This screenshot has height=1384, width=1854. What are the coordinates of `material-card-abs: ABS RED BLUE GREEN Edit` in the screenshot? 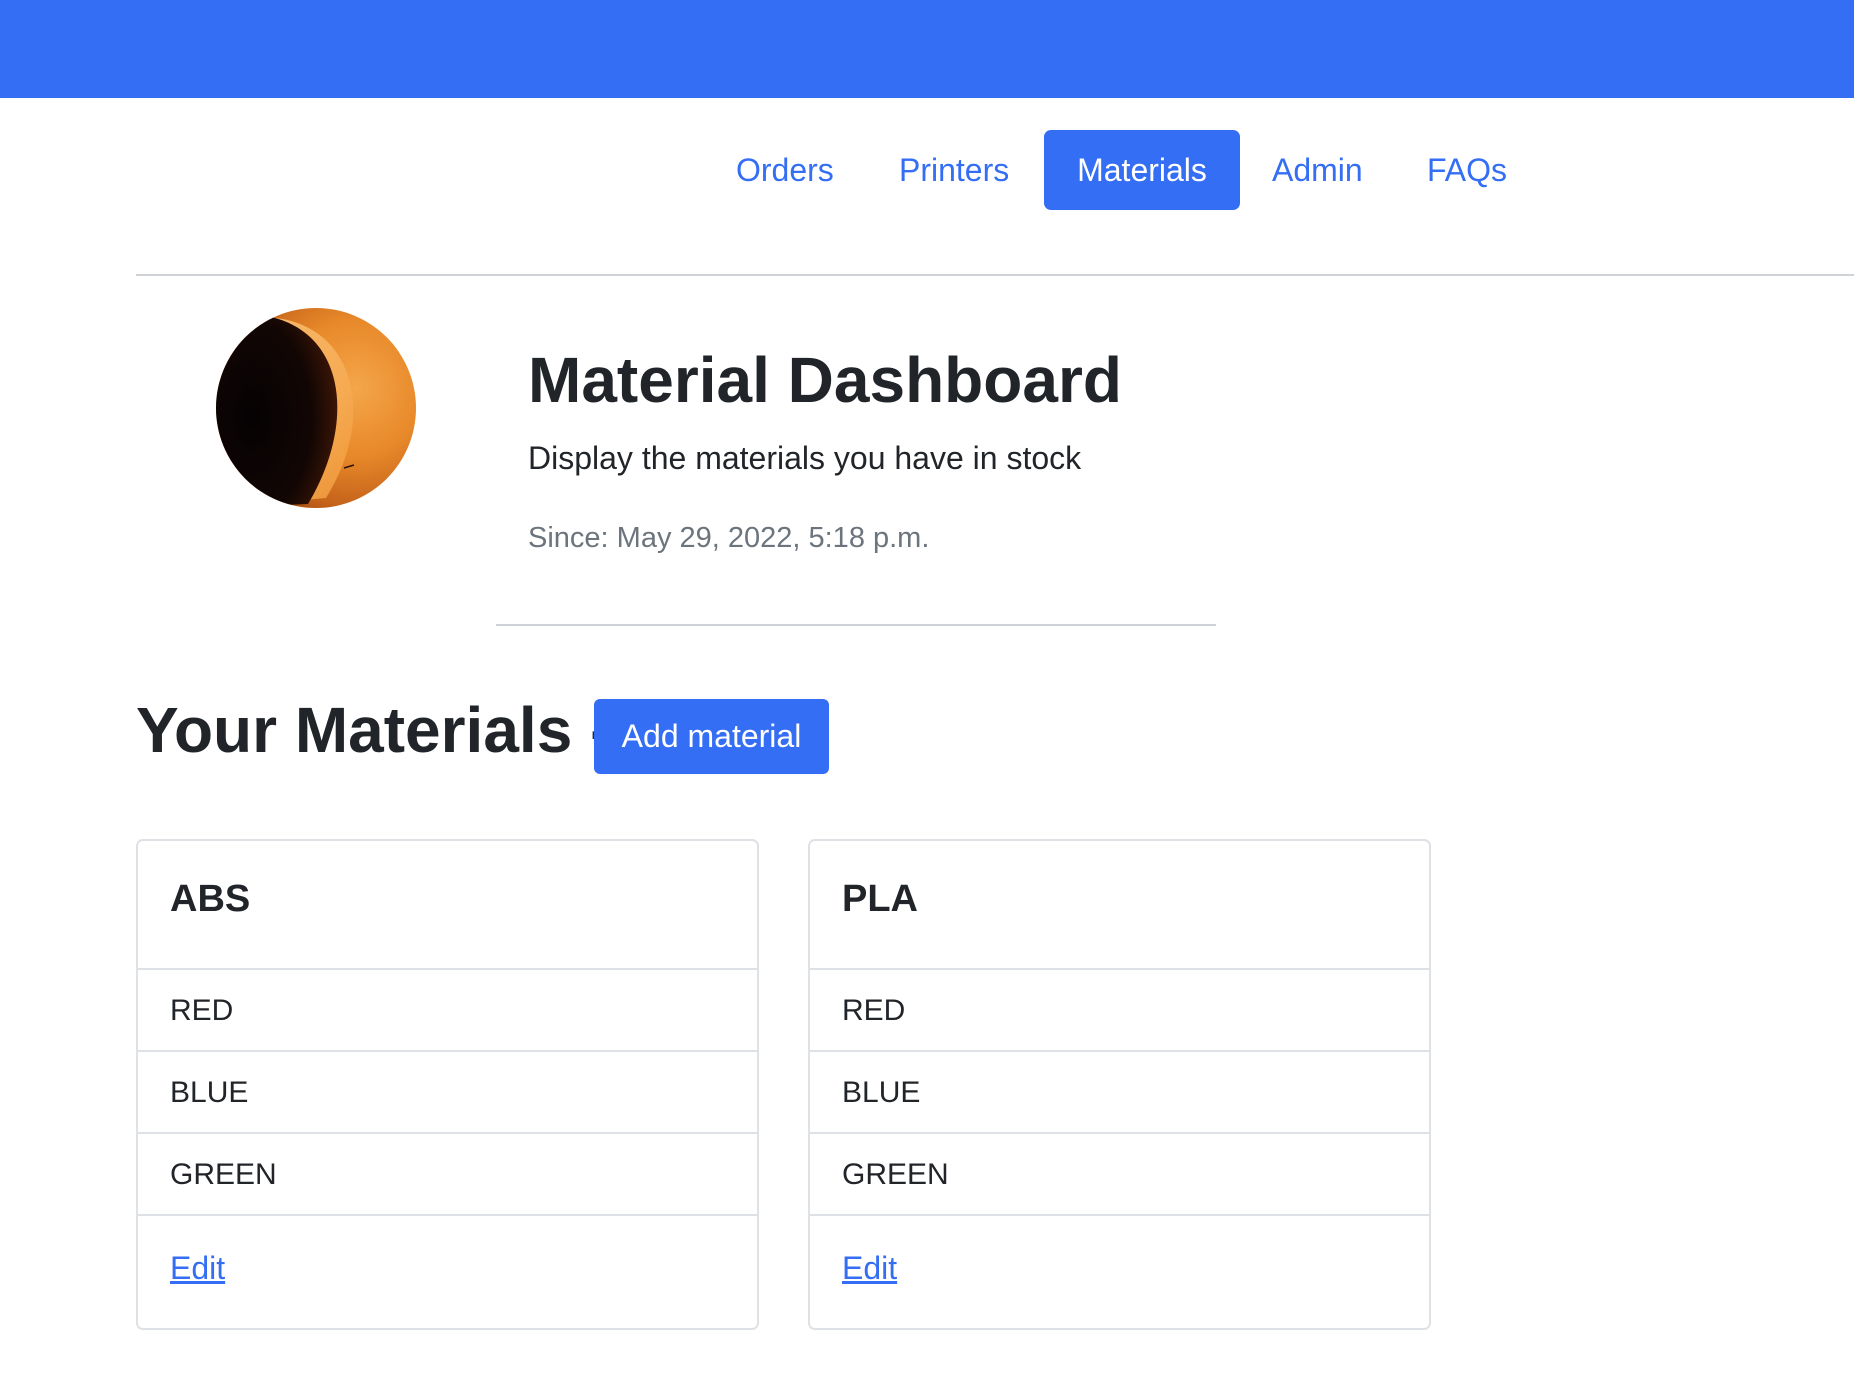 It's located at (447, 1084).